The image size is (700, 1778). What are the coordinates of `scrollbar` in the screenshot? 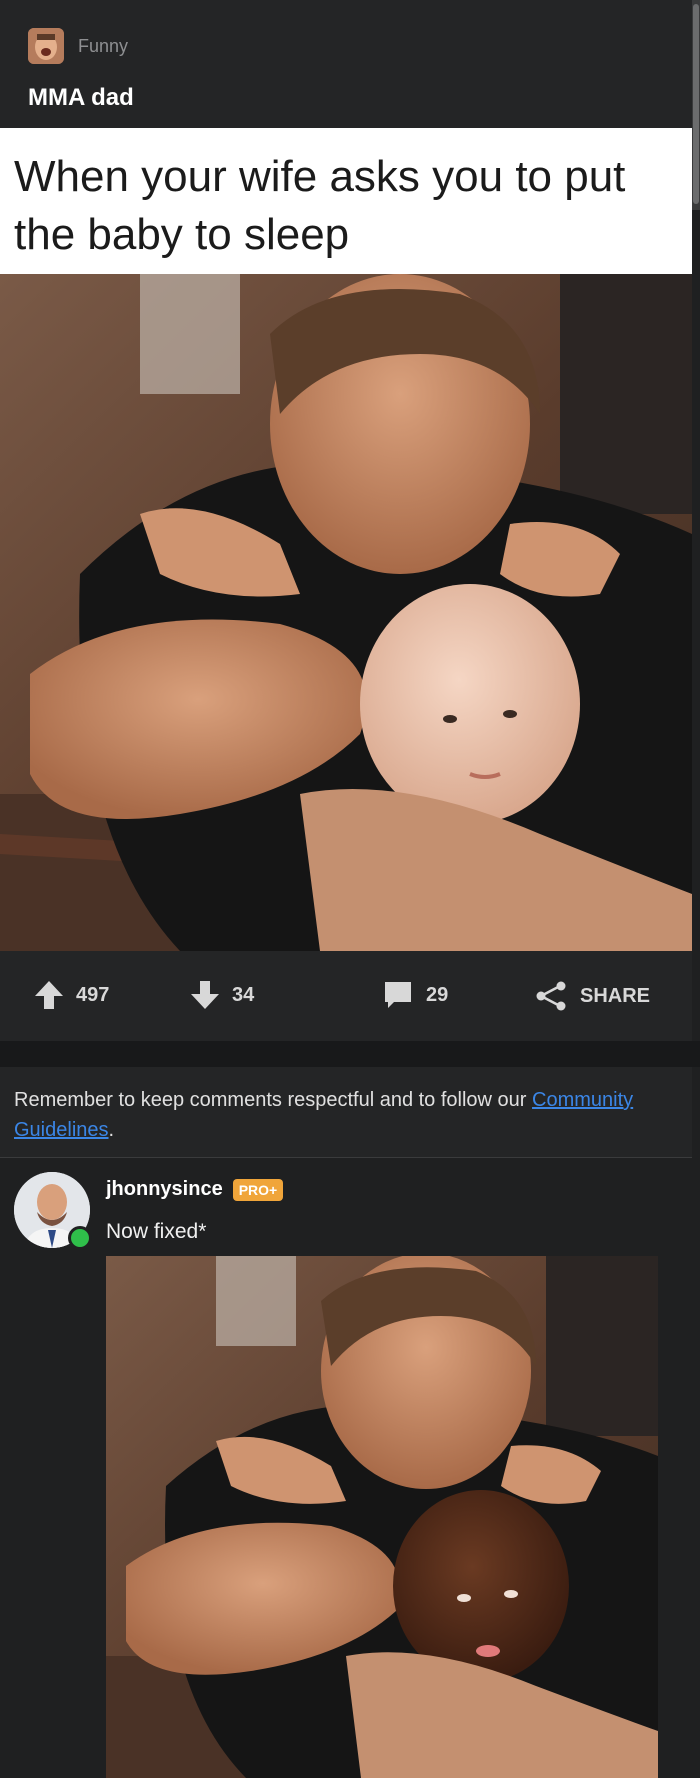 It's located at (696, 105).